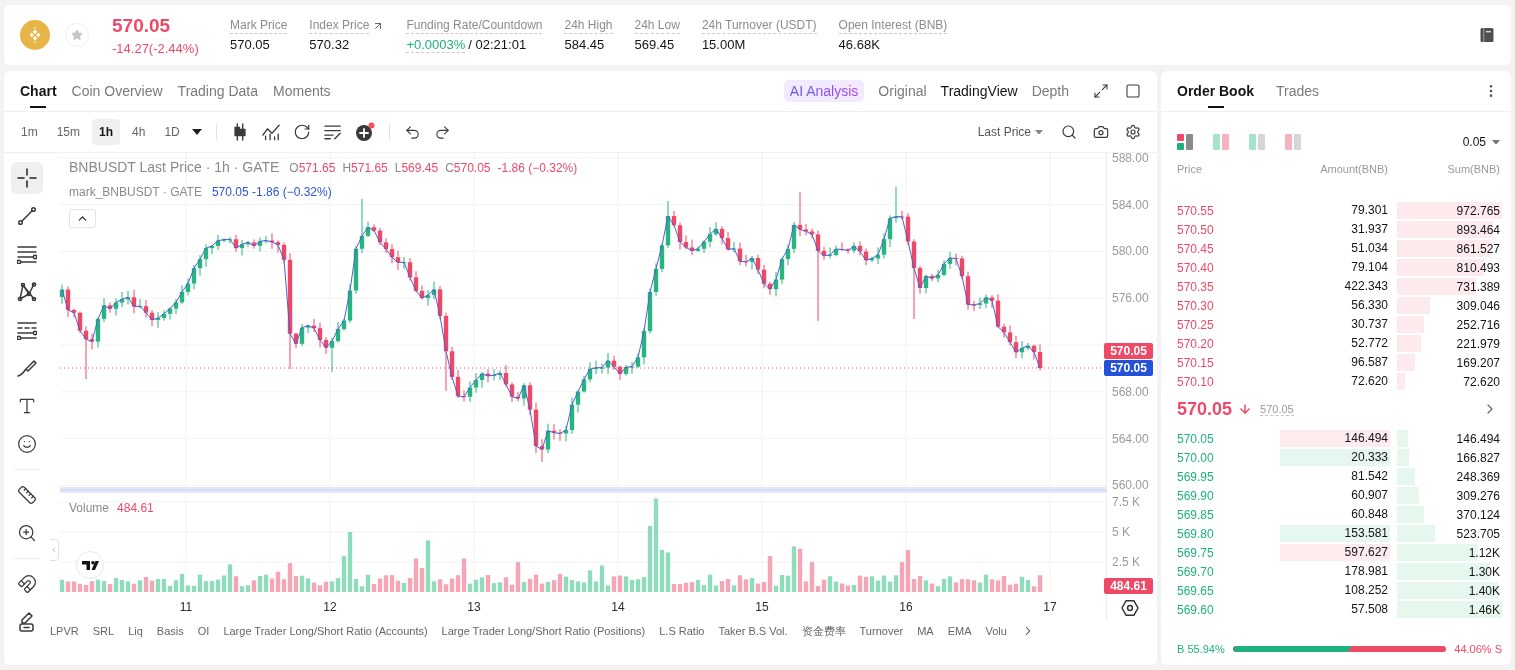 This screenshot has height=670, width=1515. I want to click on stat-value: 570.05, so click(250, 44).